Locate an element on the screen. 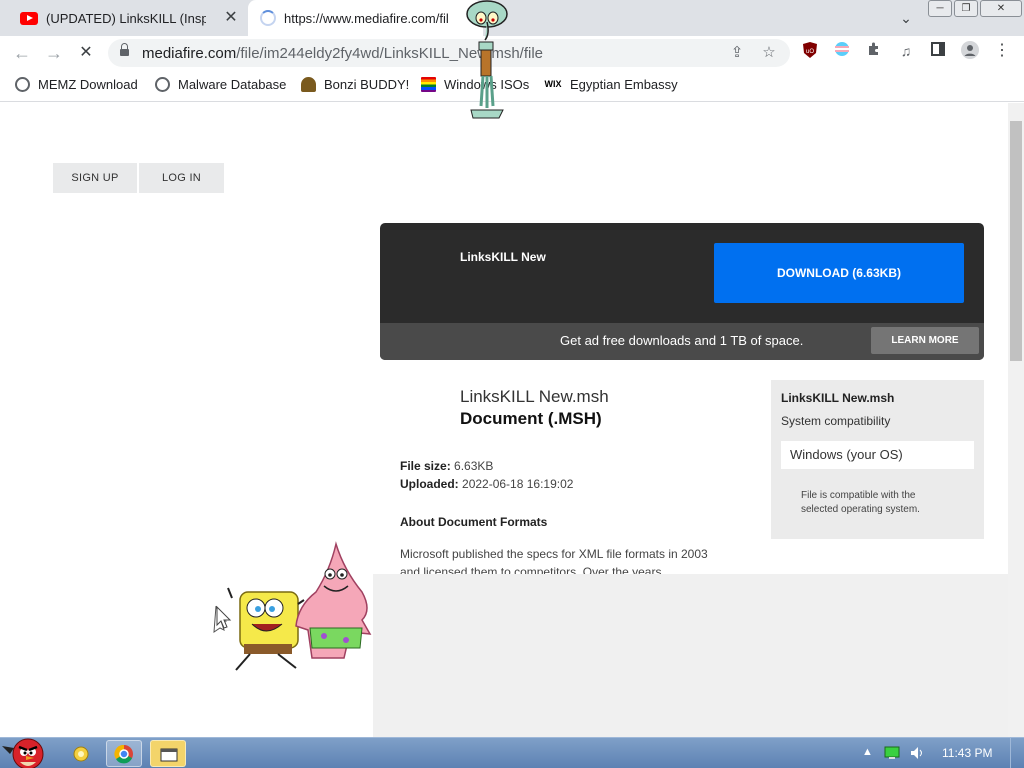 The image size is (1024, 768). tab-mediafire: https://www.mediafire.com/fil is located at coordinates (365, 18).